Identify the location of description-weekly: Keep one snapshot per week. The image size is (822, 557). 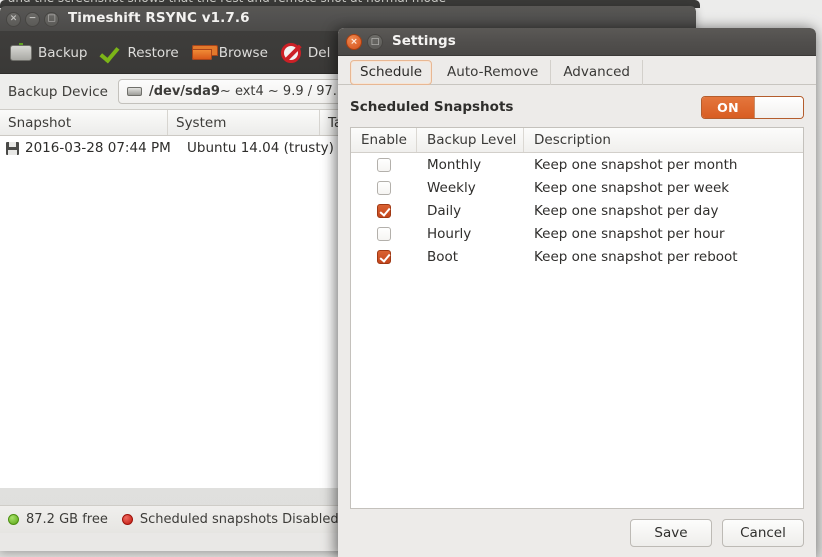
(632, 187).